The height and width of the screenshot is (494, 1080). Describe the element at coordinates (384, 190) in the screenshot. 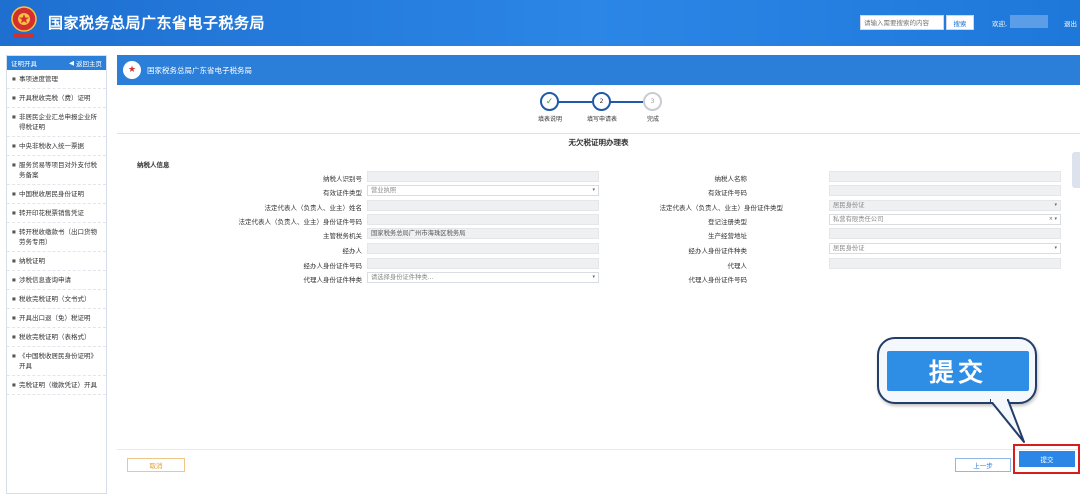

I see `cert-type-value: 营业执照` at that location.